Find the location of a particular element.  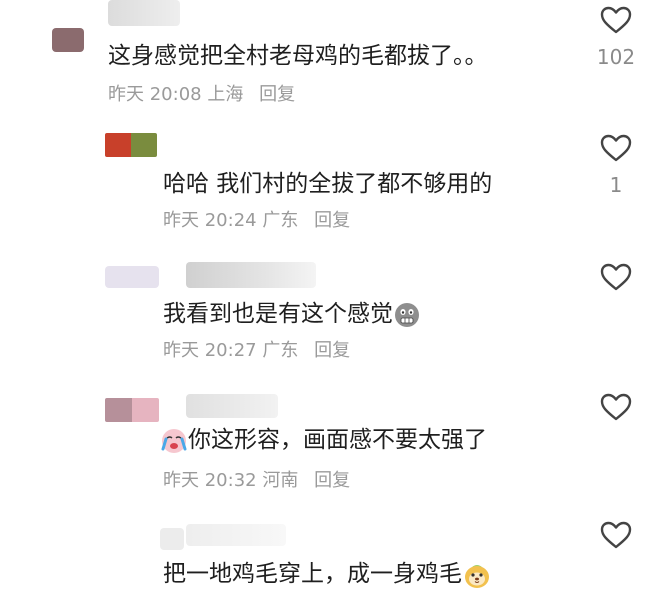

comment-meta: 昨天 20:27 广东 回复 is located at coordinates (256, 351).